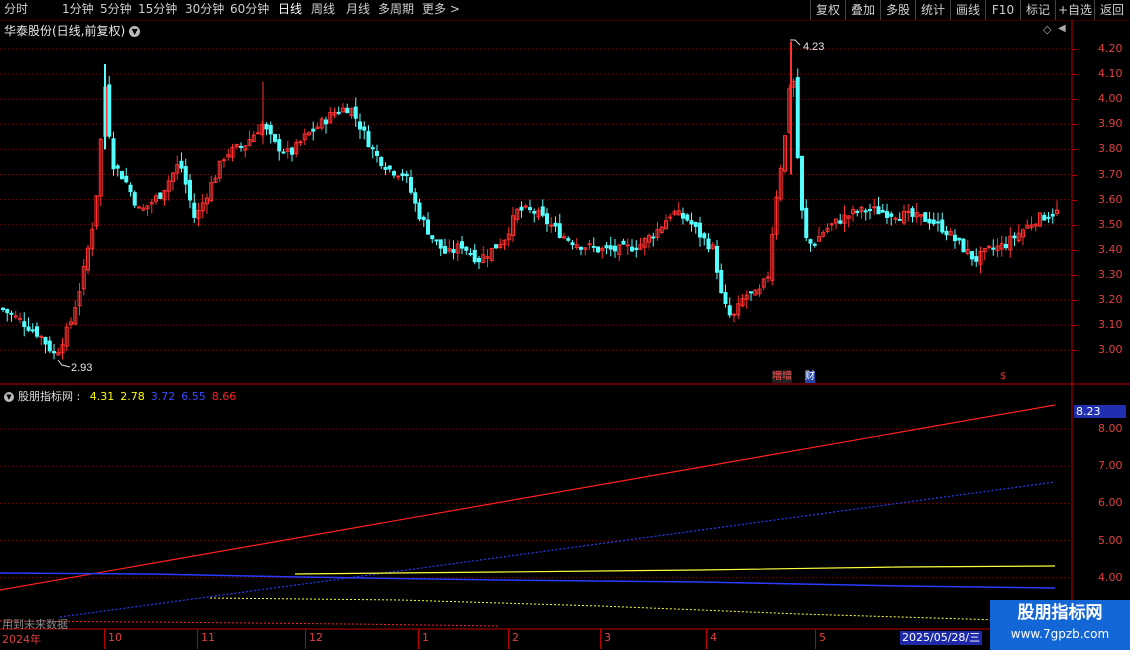 The width and height of the screenshot is (1130, 650). What do you see at coordinates (1110, 249) in the screenshot?
I see `price-tick-label: 3.40` at bounding box center [1110, 249].